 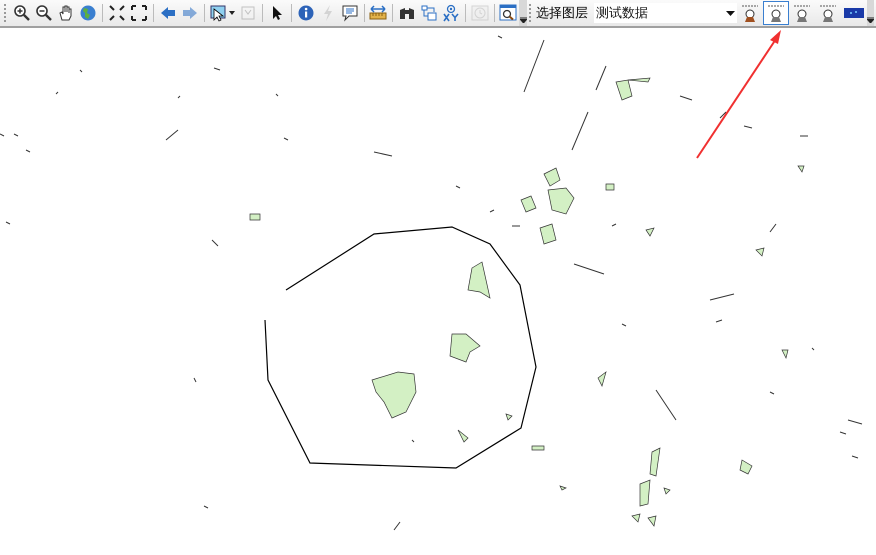 I want to click on layer-label: 选择图层, so click(x=562, y=13).